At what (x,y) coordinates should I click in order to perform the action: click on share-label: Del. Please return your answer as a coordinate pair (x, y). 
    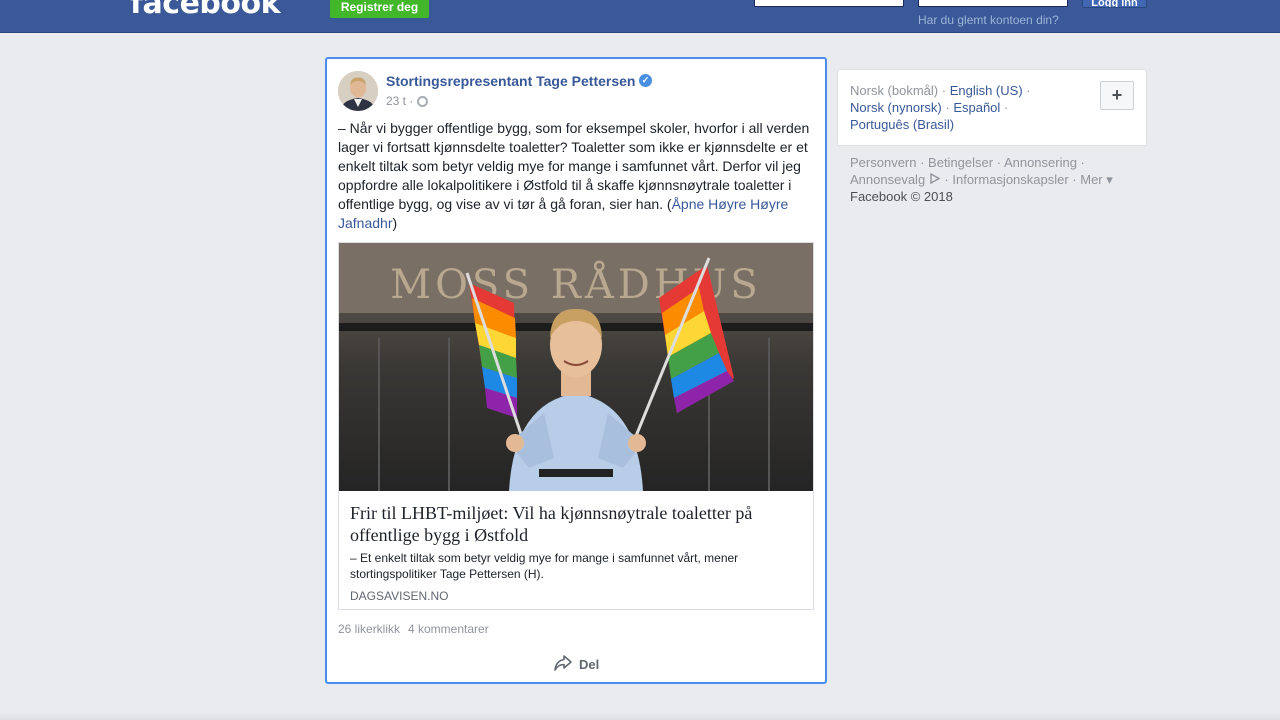
    Looking at the image, I should click on (589, 664).